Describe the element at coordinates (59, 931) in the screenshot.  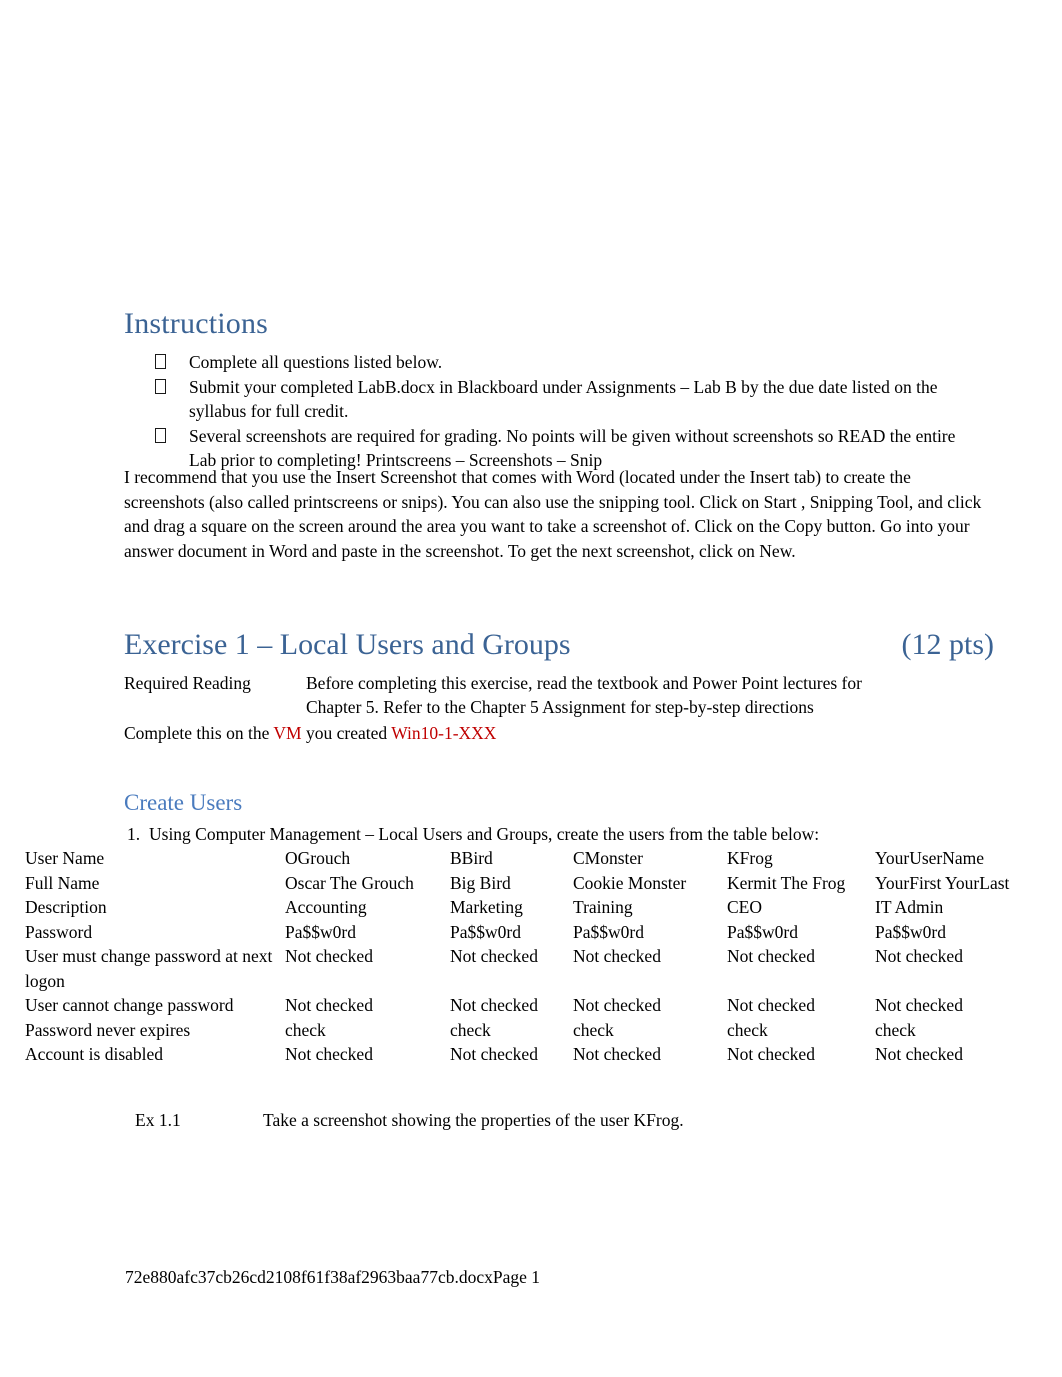
I see `row-label: Password` at that location.